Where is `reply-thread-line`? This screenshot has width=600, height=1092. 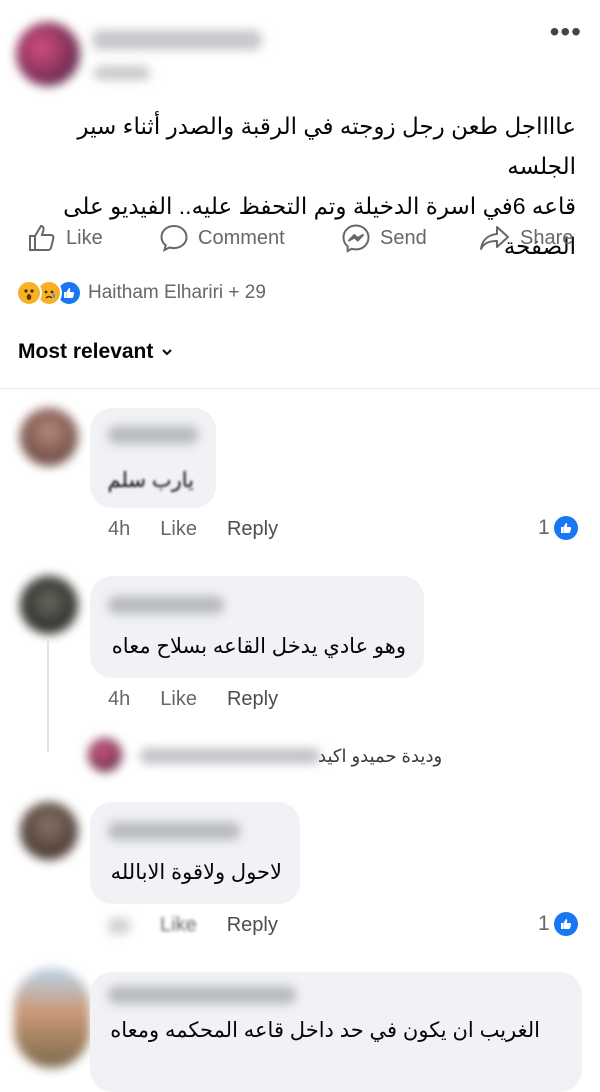 reply-thread-line is located at coordinates (48, 696).